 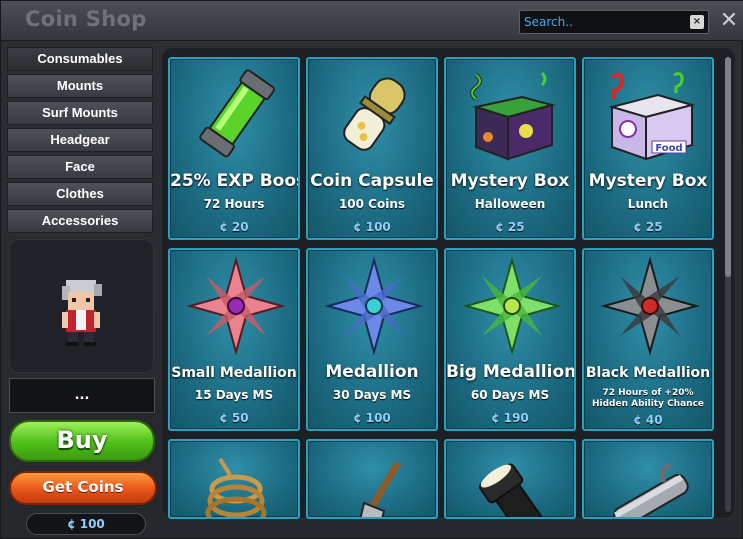 What do you see at coordinates (729, 21) in the screenshot?
I see `close-icon: ✕` at bounding box center [729, 21].